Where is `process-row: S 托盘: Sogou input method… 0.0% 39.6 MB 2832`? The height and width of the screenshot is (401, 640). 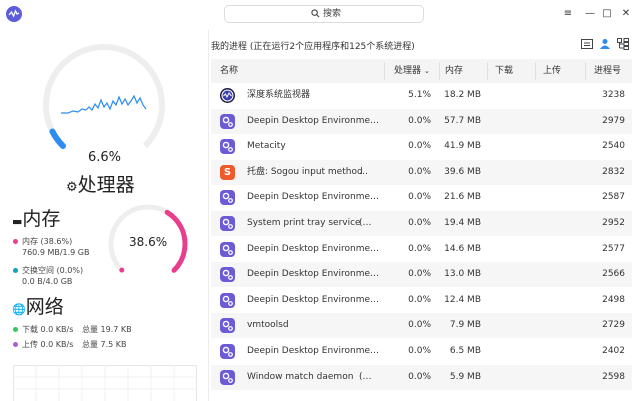
process-row: S 托盘: Sogou input method… 0.0% 39.6 MB 2832 is located at coordinates (421, 172).